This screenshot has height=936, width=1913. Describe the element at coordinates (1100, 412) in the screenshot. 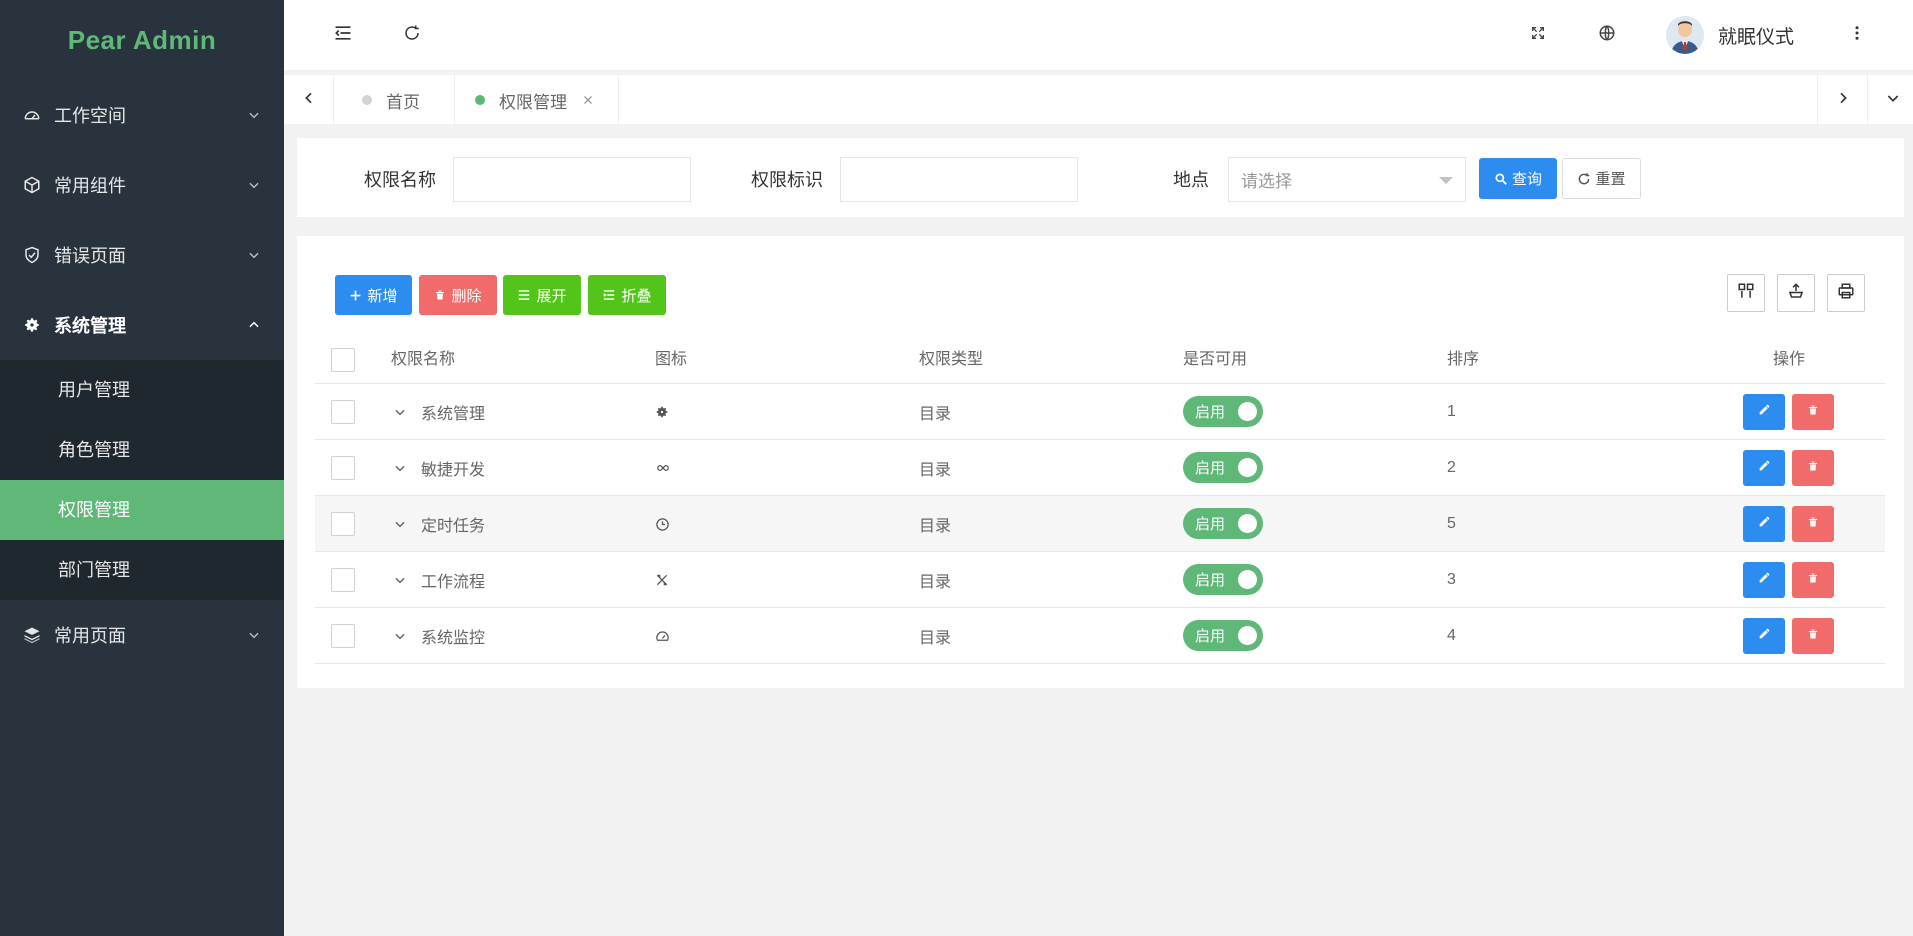

I see `table-row: 系统管理 目录 启用 1` at that location.